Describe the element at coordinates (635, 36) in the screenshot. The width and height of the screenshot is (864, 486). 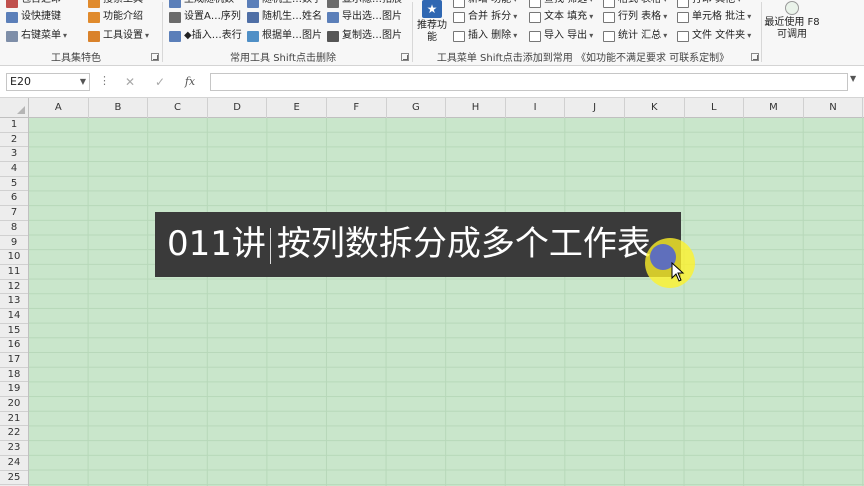
I see `ribbon-menu-stats-summary: 统计 汇总` at that location.